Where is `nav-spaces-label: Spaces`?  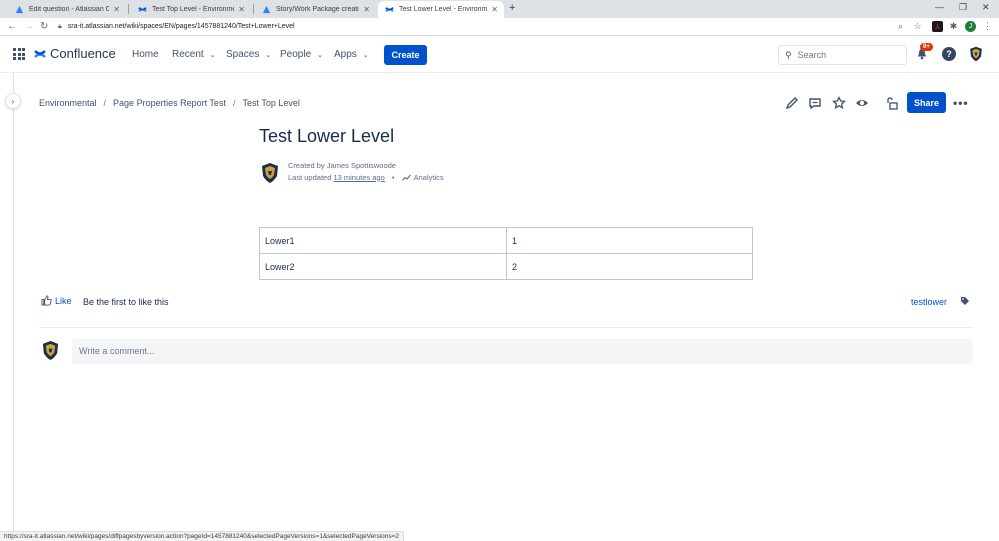 nav-spaces-label: Spaces is located at coordinates (243, 54).